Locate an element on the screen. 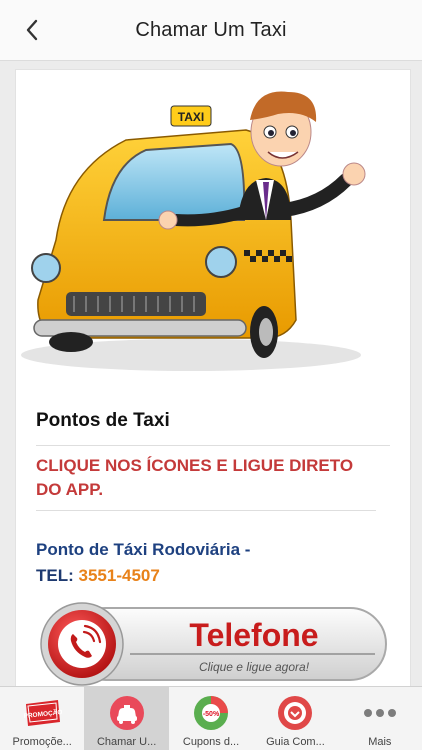  back-button is located at coordinates (32, 30).